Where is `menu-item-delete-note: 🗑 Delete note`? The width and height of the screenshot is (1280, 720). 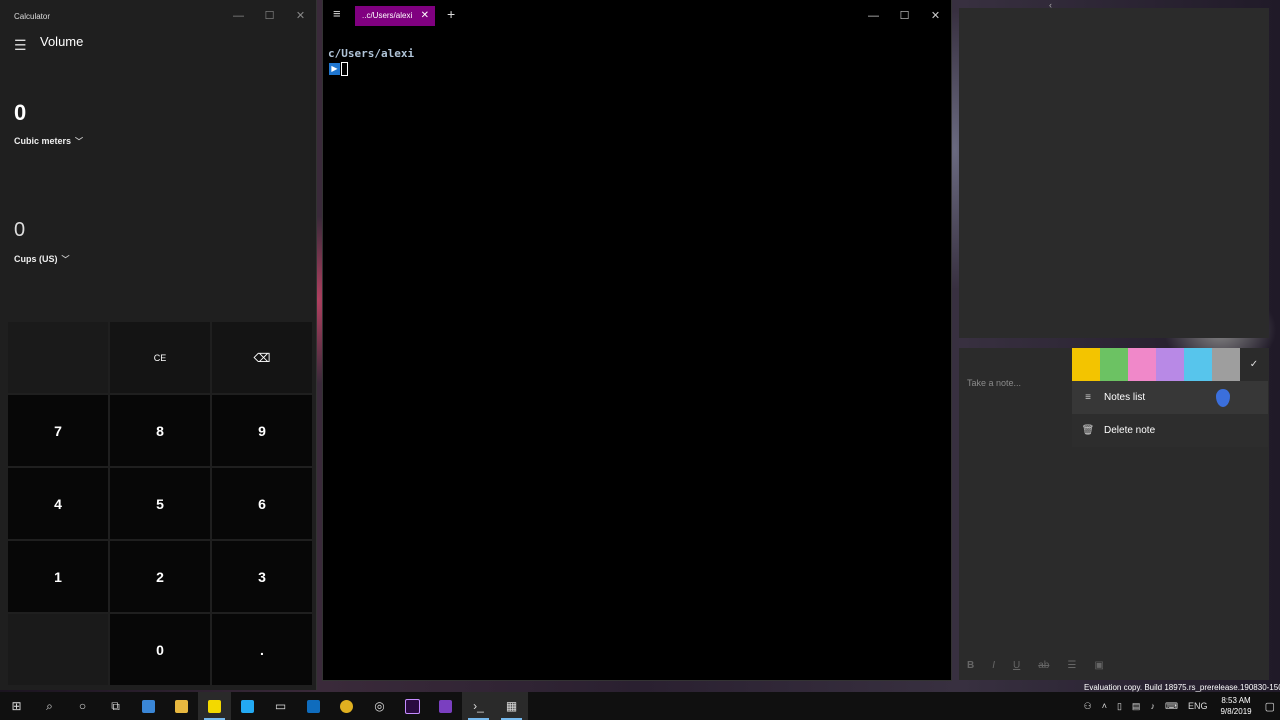
menu-item-delete-note: 🗑 Delete note is located at coordinates (1170, 430).